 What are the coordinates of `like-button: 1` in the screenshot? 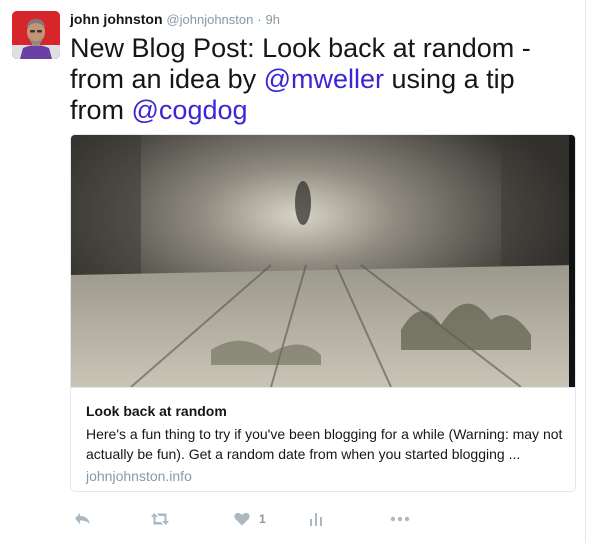 It's located at (250, 519).